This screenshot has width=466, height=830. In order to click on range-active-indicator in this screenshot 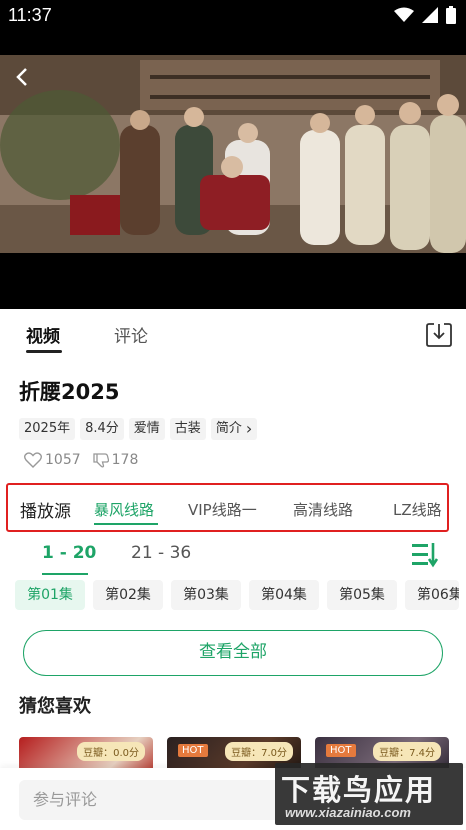, I will do `click(65, 574)`.